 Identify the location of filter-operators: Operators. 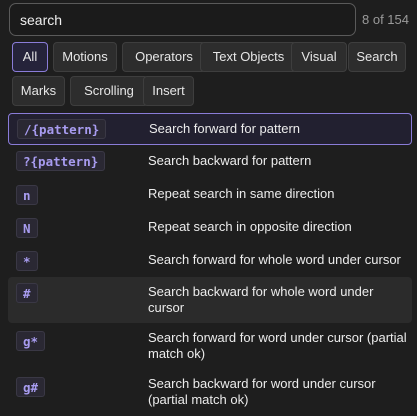
(164, 57).